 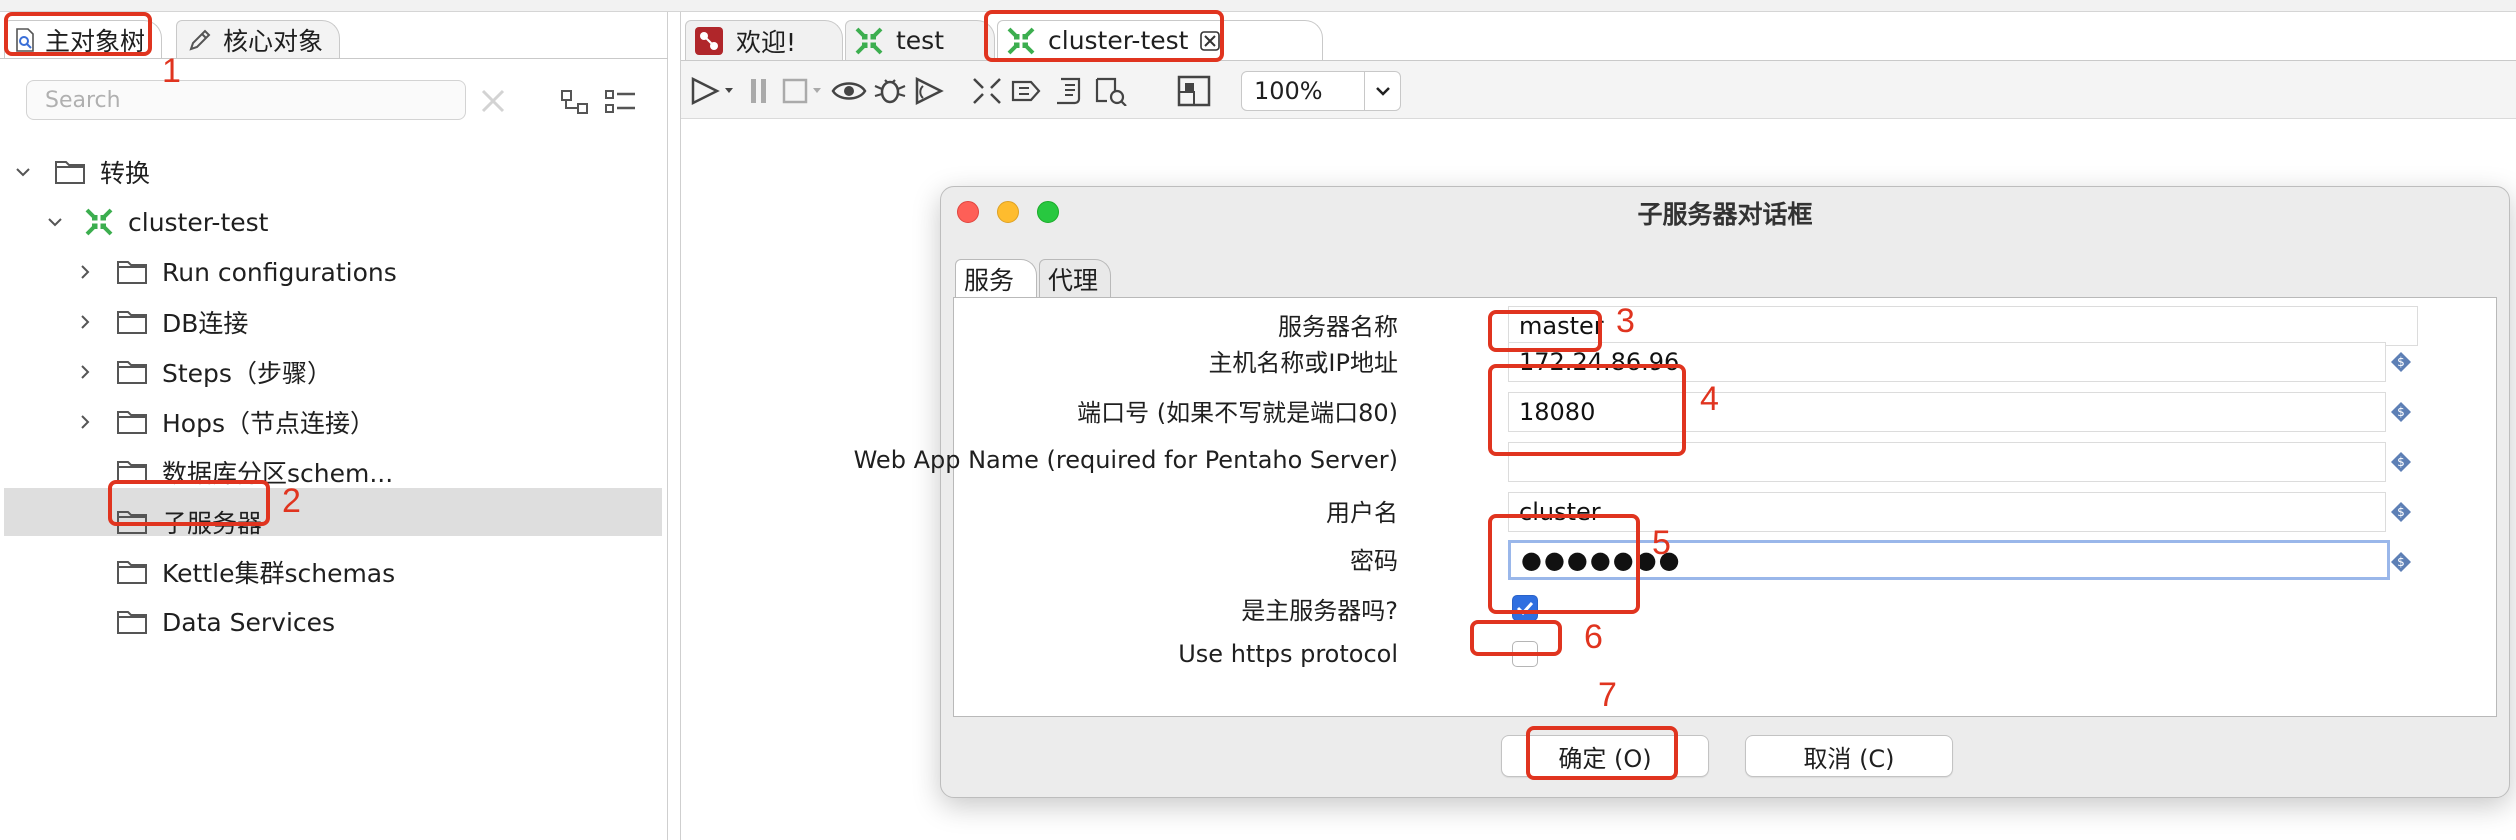 I want to click on tab-label: test, so click(x=920, y=40).